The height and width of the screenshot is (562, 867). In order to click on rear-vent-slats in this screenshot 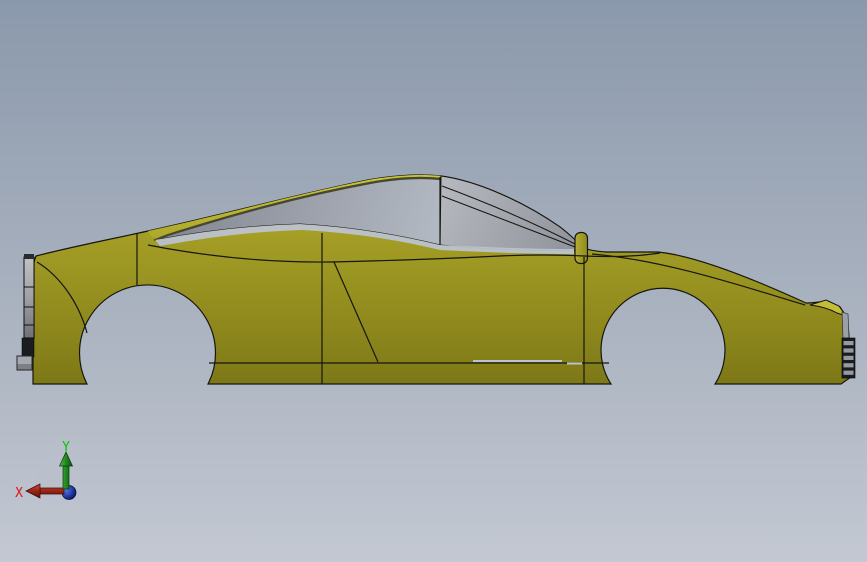, I will do `click(848, 358)`.